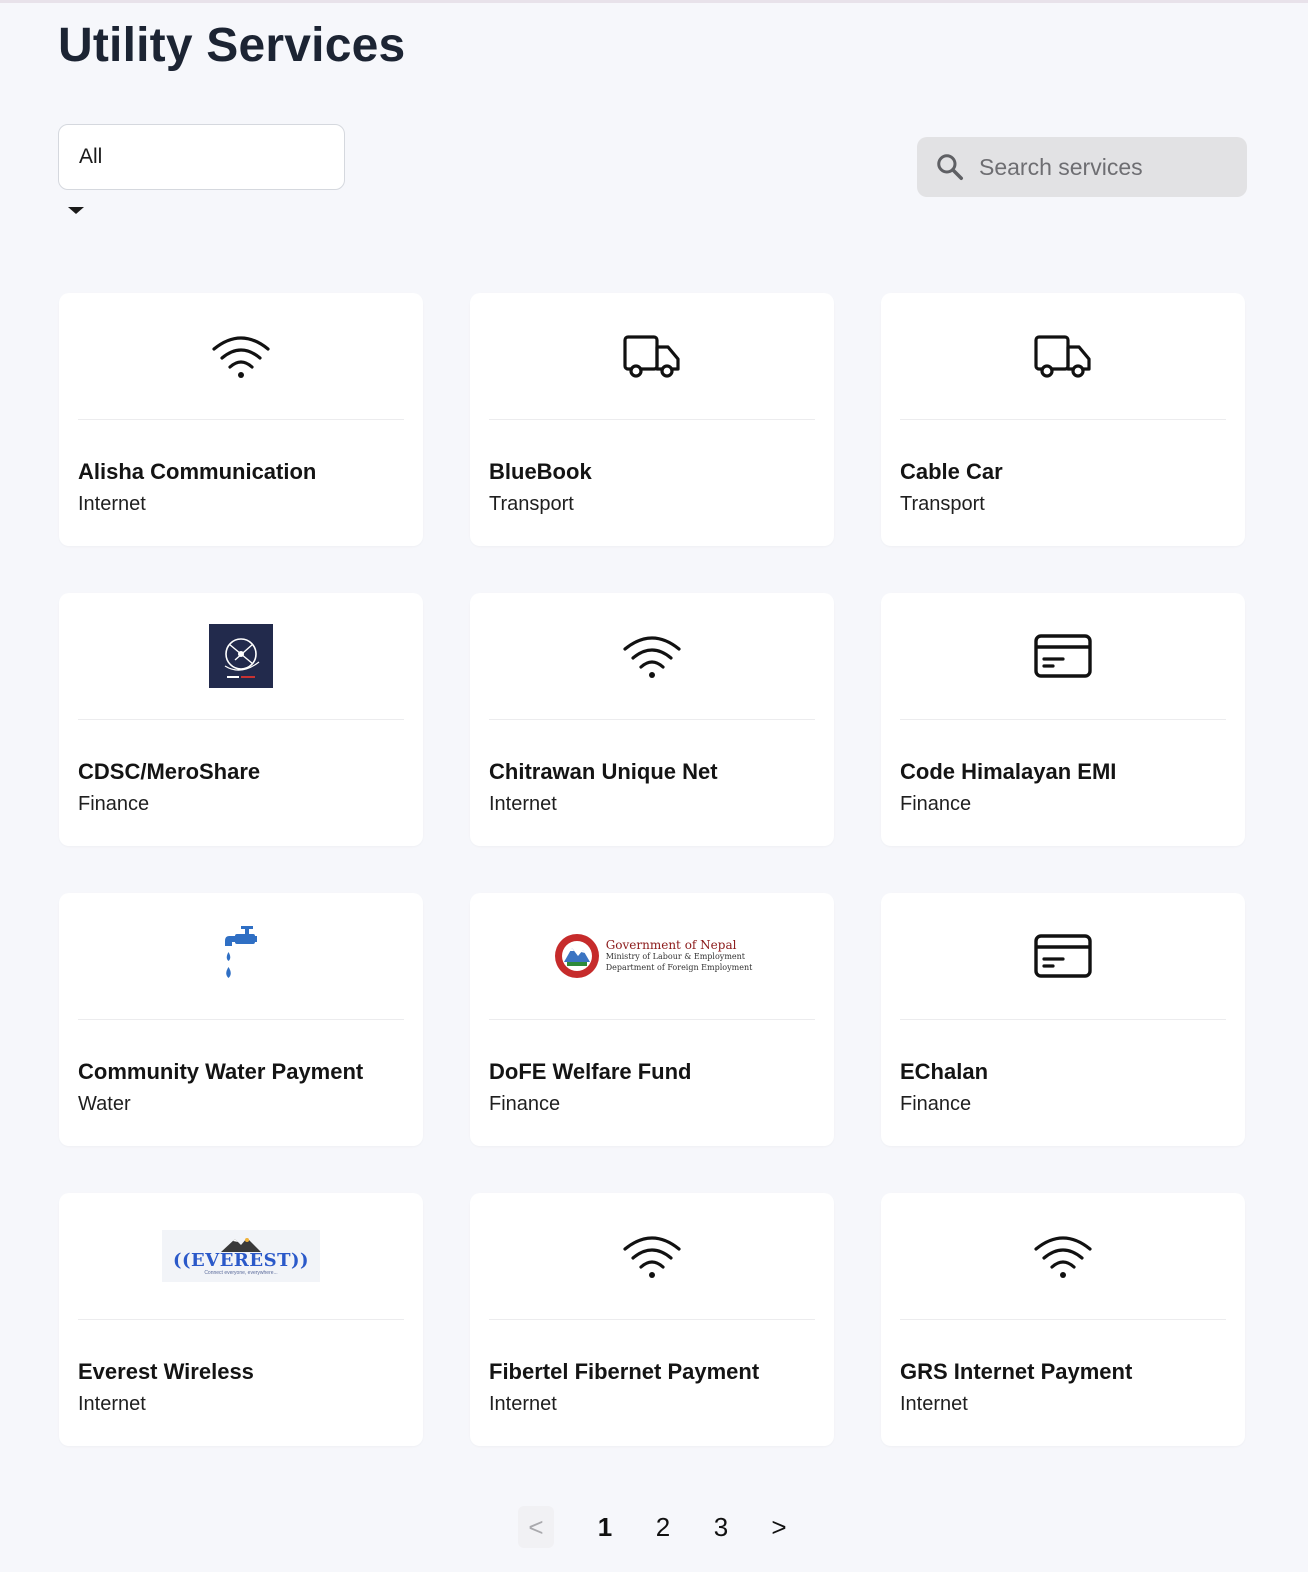  What do you see at coordinates (944, 1071) in the screenshot?
I see `service-name: EChalan` at bounding box center [944, 1071].